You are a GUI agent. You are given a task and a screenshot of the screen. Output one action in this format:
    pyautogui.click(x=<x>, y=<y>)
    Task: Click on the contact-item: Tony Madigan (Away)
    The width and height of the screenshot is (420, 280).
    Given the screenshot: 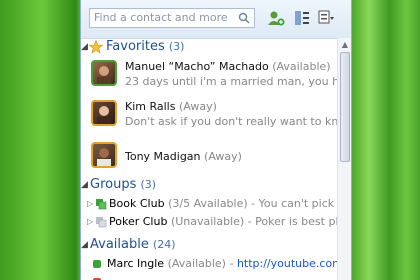 What is the action you would take?
    pyautogui.click(x=211, y=156)
    